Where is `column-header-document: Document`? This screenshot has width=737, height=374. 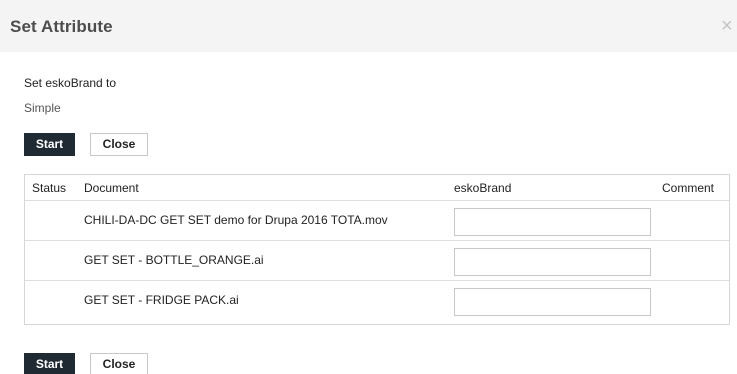
column-header-document: Document is located at coordinates (111, 188).